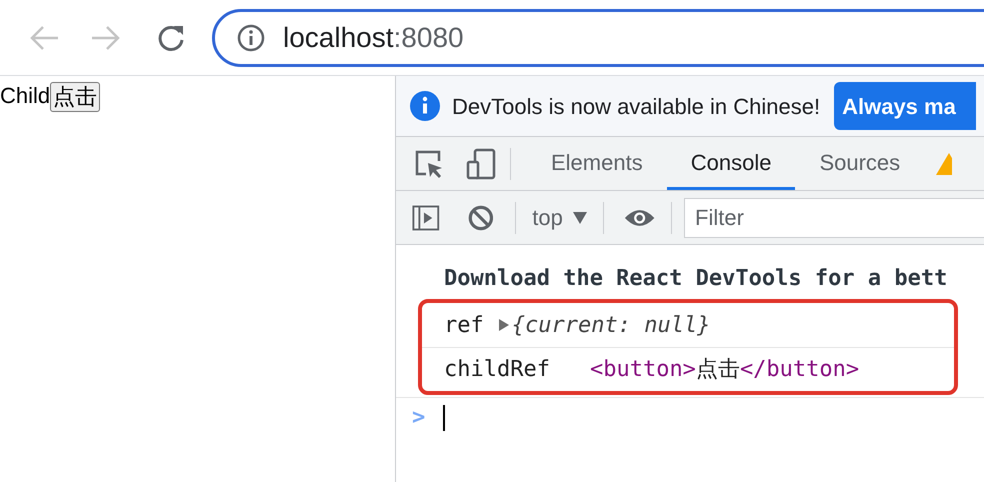 The height and width of the screenshot is (482, 984). What do you see at coordinates (75, 97) in the screenshot?
I see `click-button: 点击` at bounding box center [75, 97].